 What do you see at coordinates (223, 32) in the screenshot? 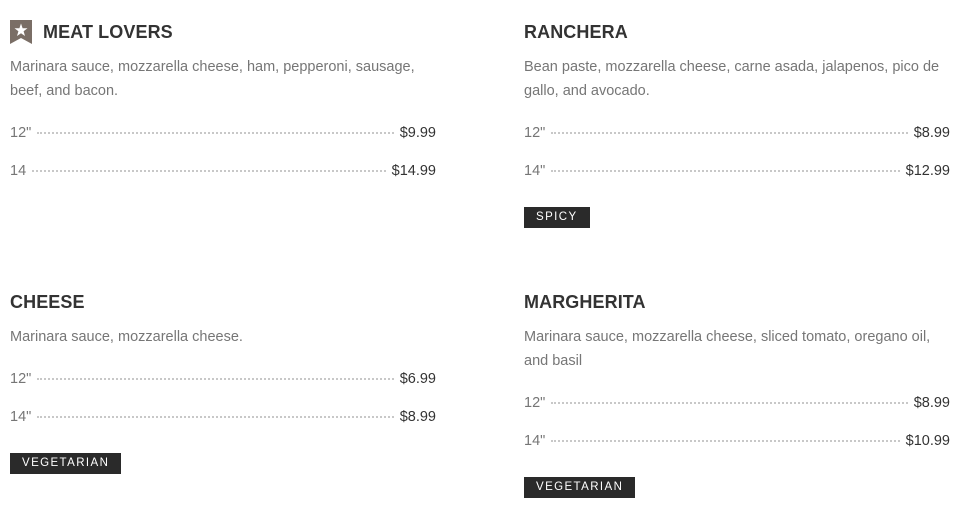
I see `item-title-row: MEAT LOVERS` at bounding box center [223, 32].